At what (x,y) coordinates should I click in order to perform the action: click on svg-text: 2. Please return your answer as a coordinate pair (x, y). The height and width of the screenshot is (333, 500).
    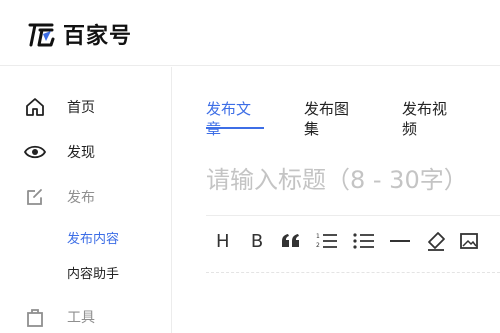
    Looking at the image, I should click on (318, 245).